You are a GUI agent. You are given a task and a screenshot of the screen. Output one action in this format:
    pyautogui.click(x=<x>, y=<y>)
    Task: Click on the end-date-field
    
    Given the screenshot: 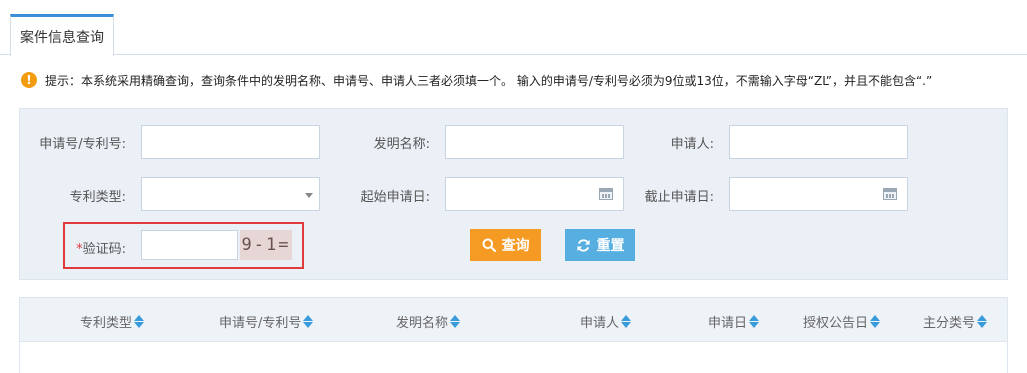 What is the action you would take?
    pyautogui.click(x=818, y=194)
    